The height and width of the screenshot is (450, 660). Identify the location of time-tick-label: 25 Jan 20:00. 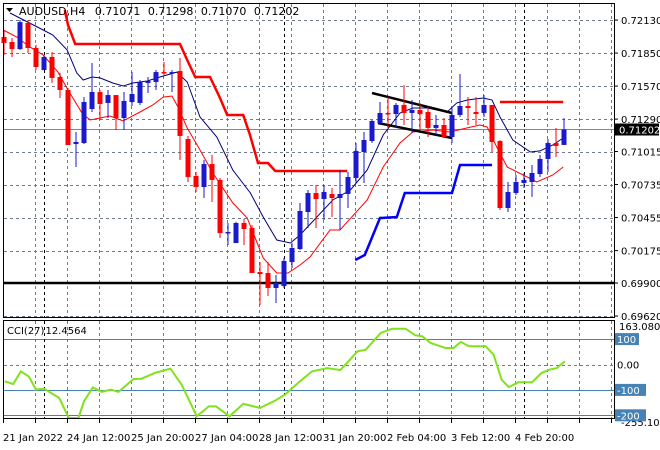
(162, 438).